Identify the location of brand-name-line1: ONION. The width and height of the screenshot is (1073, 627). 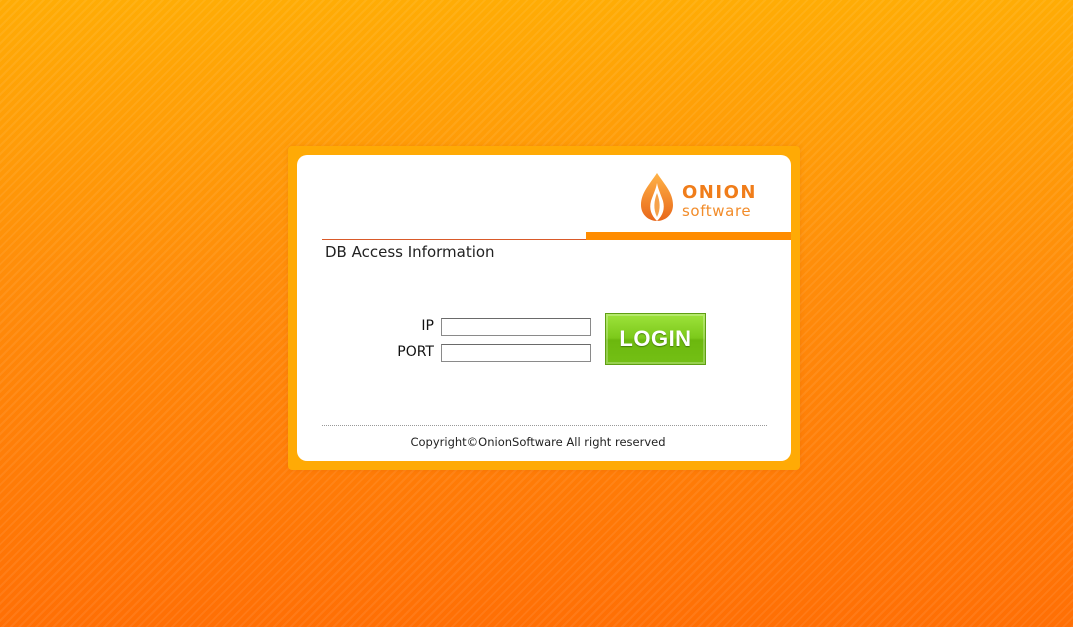
(719, 192).